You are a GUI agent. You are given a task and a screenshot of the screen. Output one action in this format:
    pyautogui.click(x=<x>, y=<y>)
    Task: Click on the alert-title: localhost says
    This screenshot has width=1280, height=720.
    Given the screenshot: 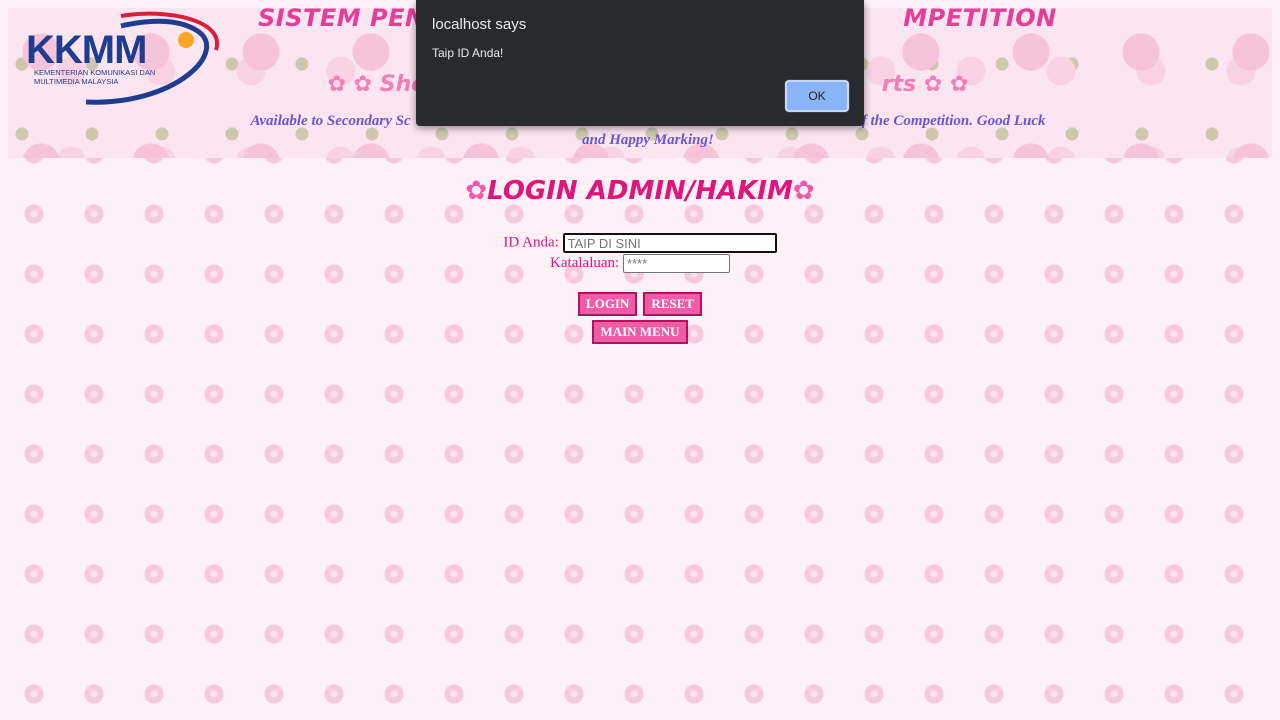 What is the action you would take?
    pyautogui.click(x=479, y=24)
    